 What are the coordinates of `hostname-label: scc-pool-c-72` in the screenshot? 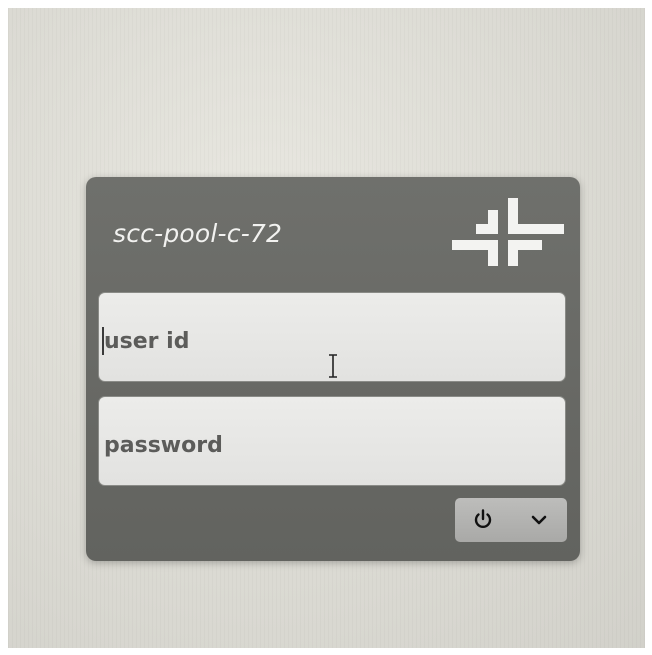 It's located at (198, 233).